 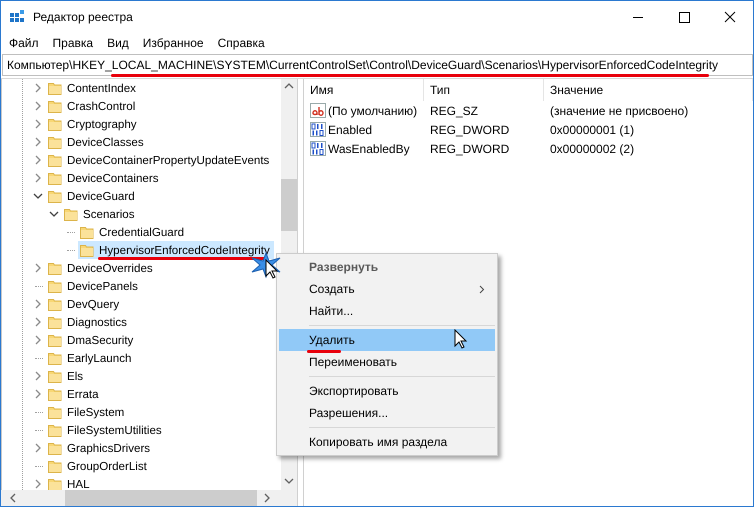 I want to click on tree-item: GraphicsDrivers, so click(x=108, y=448).